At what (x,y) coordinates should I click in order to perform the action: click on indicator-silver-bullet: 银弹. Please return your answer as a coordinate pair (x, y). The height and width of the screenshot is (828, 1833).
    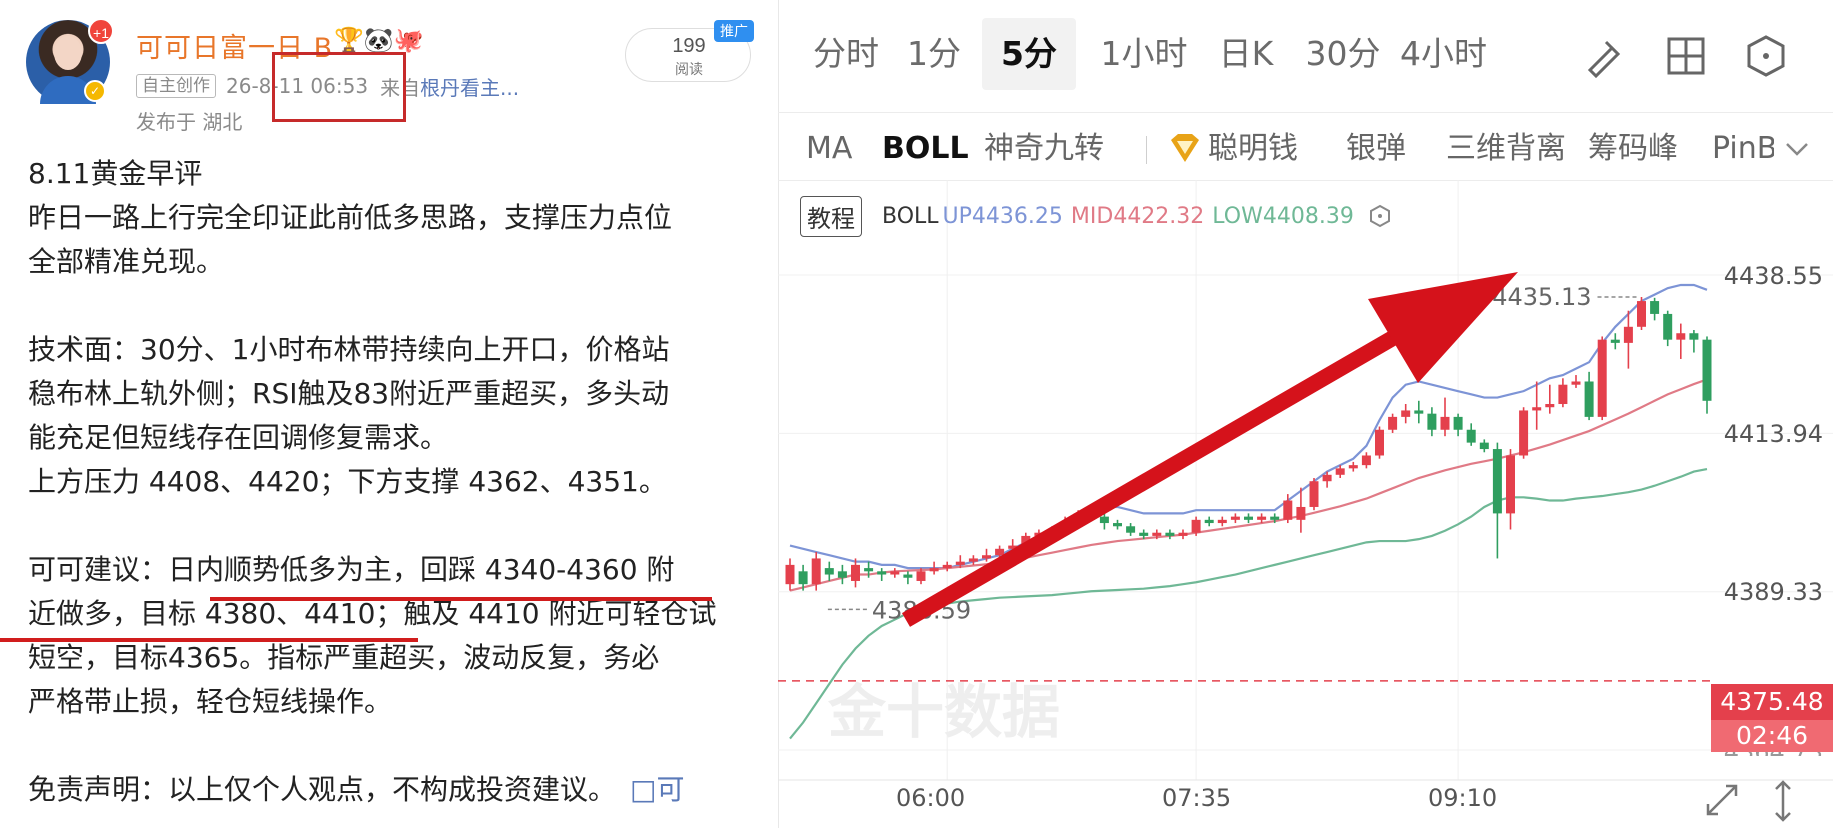
    Looking at the image, I should click on (1376, 149).